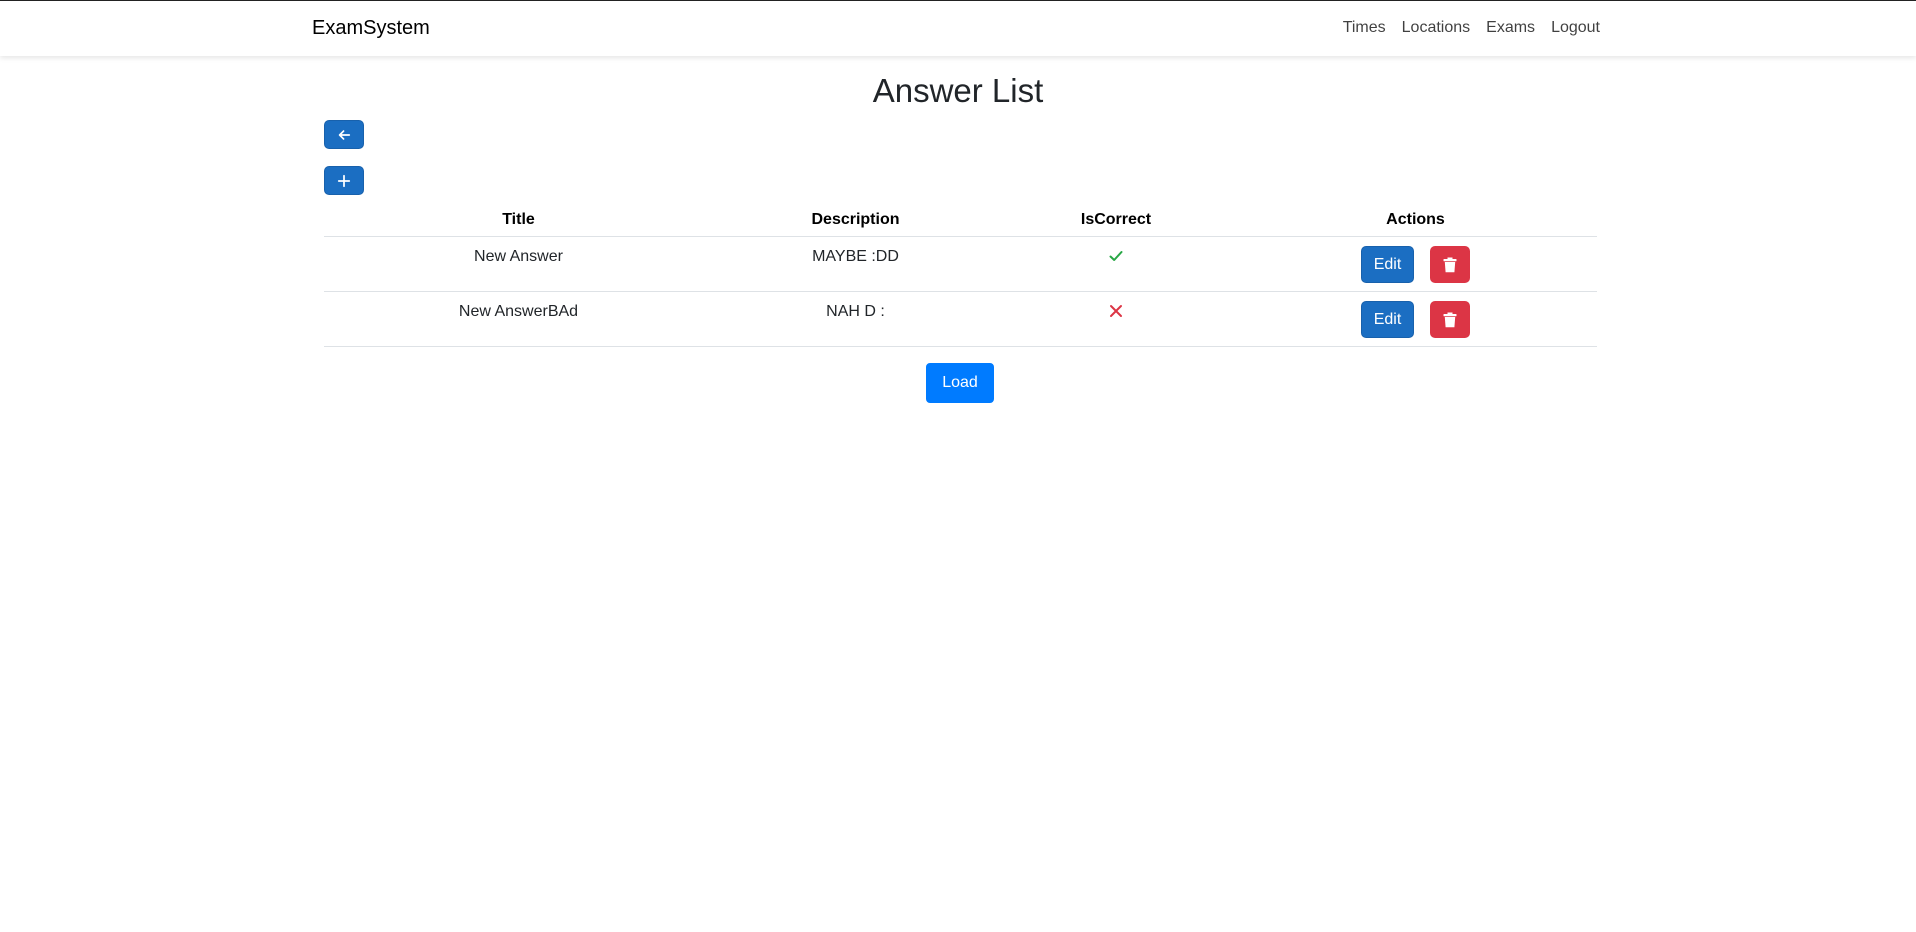 Image resolution: width=1916 pixels, height=932 pixels. Describe the element at coordinates (1364, 28) in the screenshot. I see `nav-link-times: Times` at that location.